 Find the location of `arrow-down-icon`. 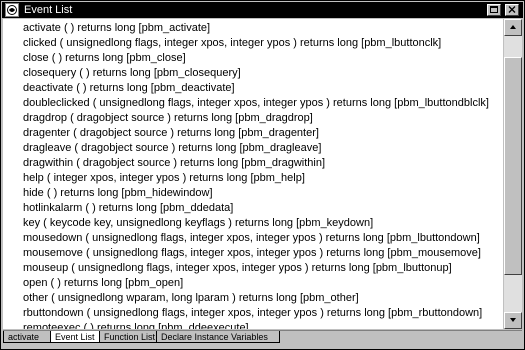

arrow-down-icon is located at coordinates (513, 320).